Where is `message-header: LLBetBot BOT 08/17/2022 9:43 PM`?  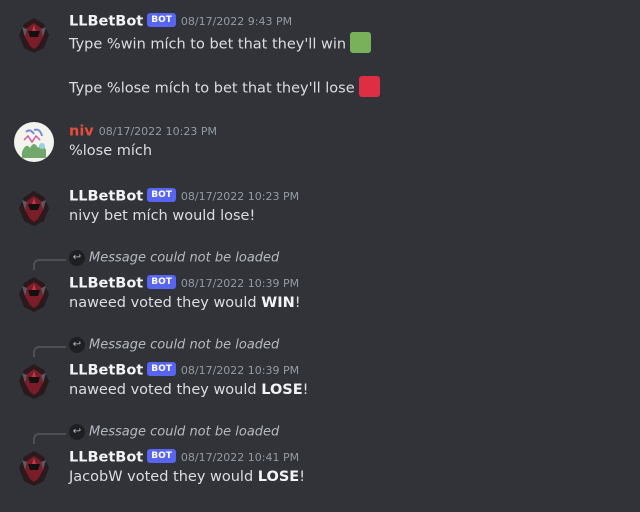
message-header: LLBetBot BOT 08/17/2022 9:43 PM is located at coordinates (180, 21).